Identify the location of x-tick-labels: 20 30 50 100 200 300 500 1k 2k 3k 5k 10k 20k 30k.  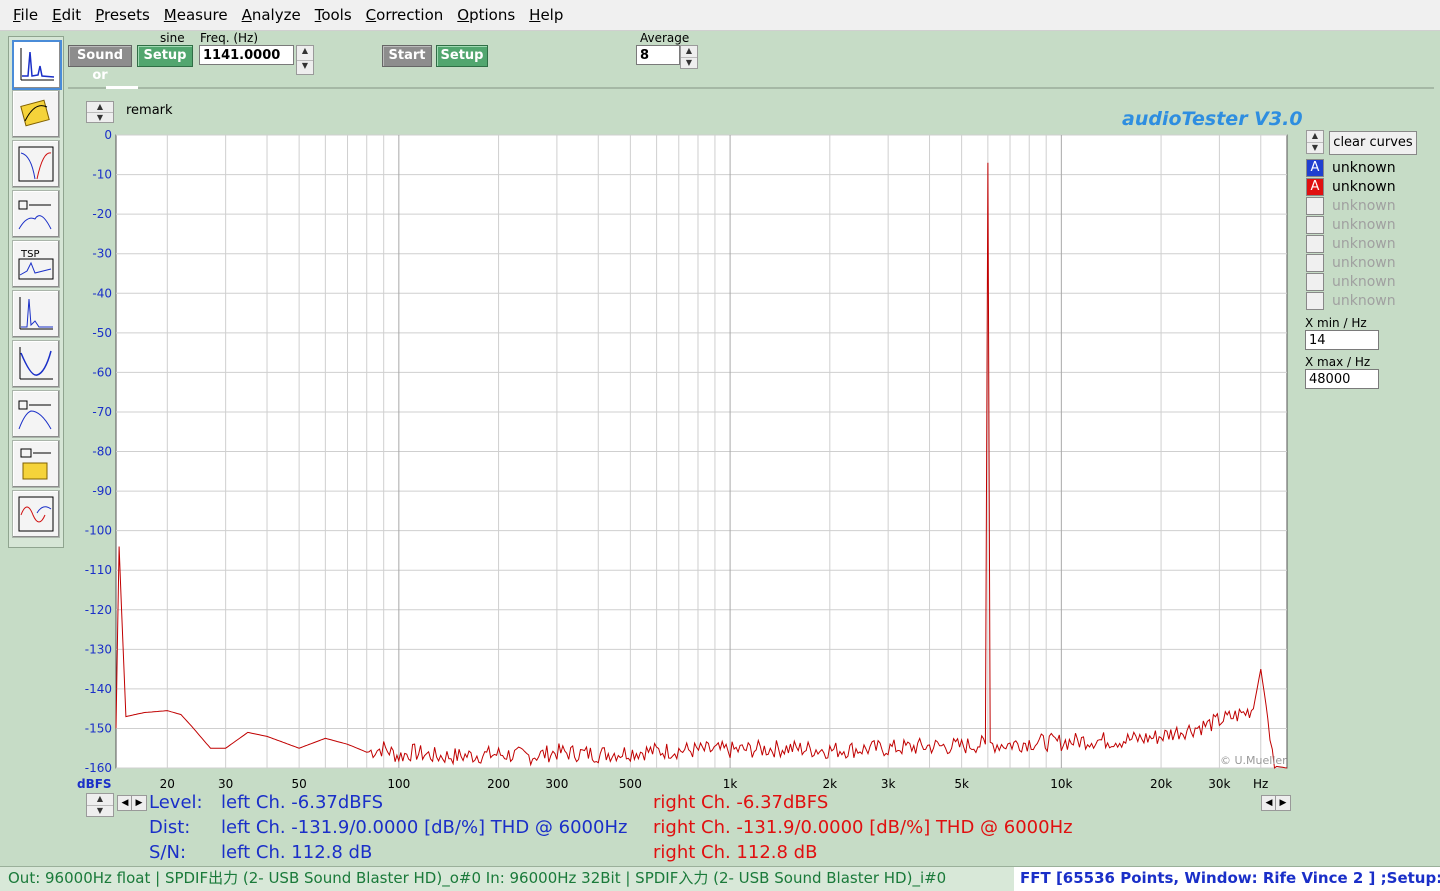
(695, 784).